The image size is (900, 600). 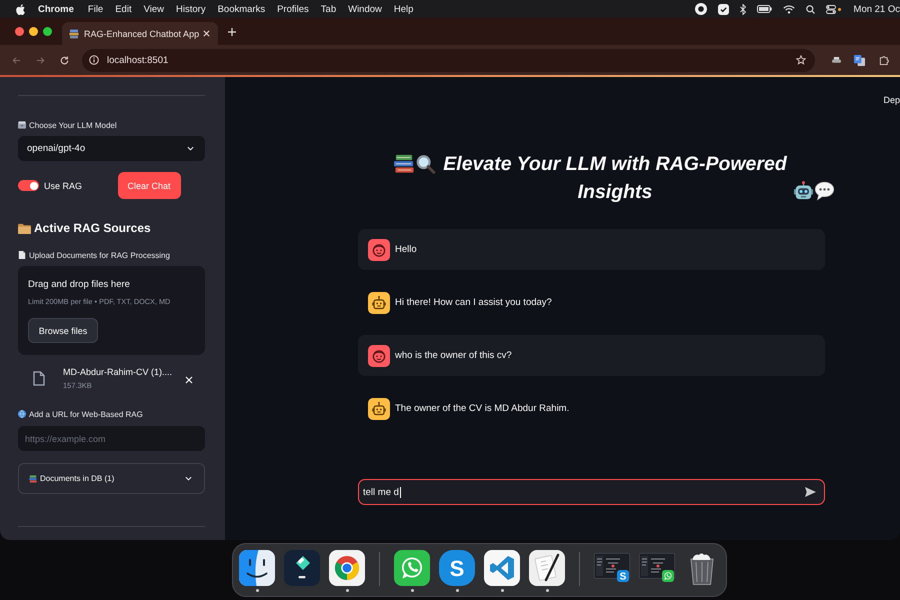 I want to click on translate-icon, so click(x=859, y=60).